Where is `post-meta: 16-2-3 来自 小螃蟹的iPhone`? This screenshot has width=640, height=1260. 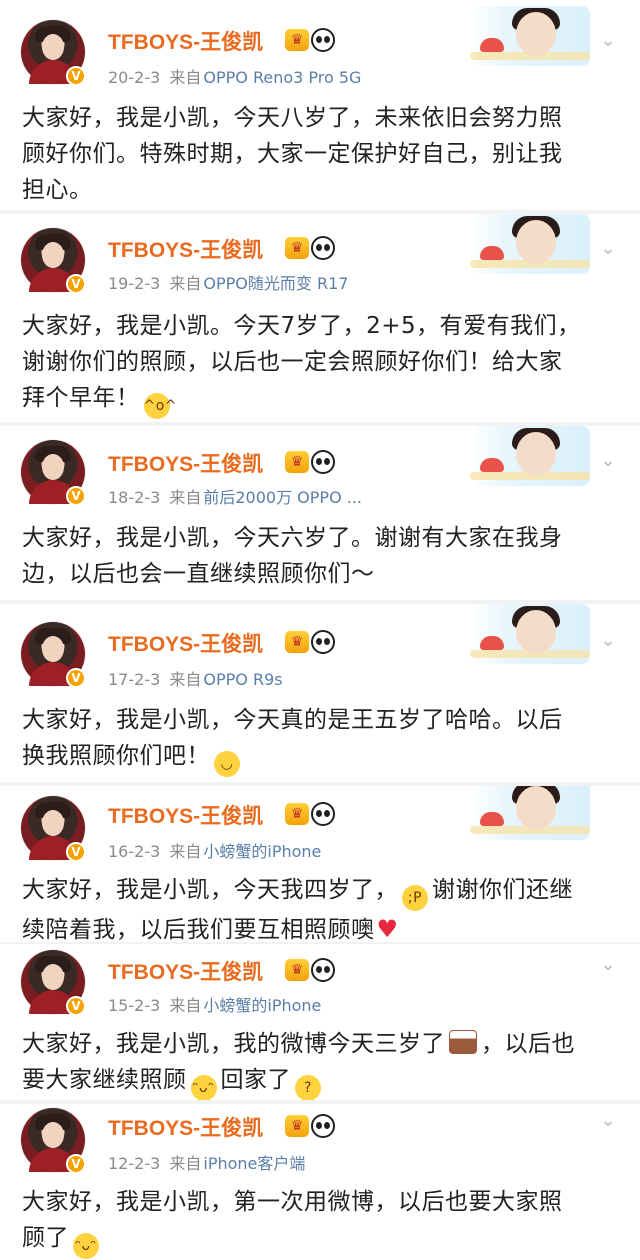
post-meta: 16-2-3 来自 小螃蟹的iPhone is located at coordinates (214, 850).